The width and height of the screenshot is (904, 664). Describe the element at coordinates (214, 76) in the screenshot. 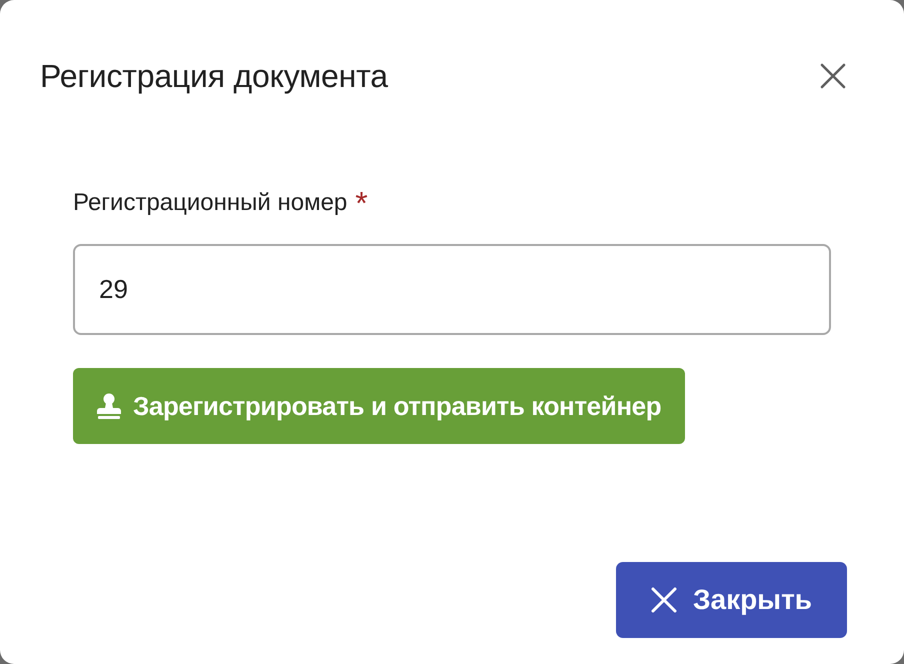

I see `dialog-title: Регистрация документа` at that location.